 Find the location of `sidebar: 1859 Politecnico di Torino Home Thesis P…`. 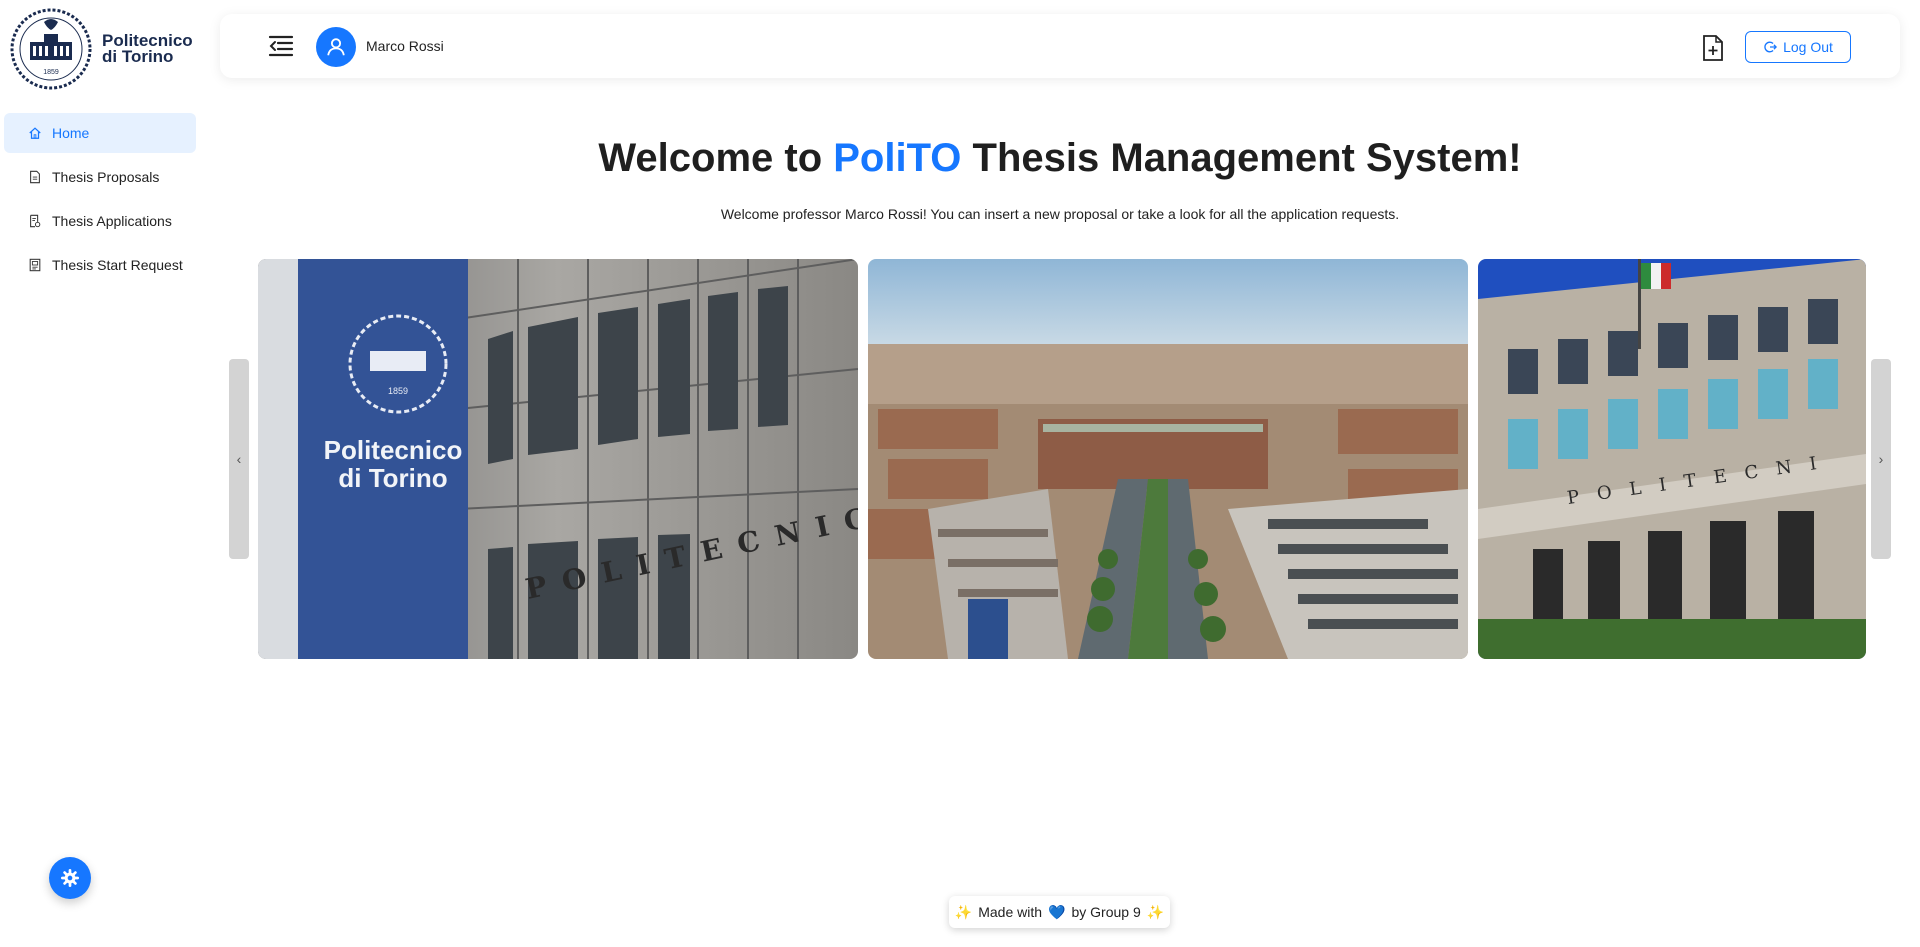

sidebar: 1859 Politecnico di Torino Home Thesis P… is located at coordinates (100, 473).